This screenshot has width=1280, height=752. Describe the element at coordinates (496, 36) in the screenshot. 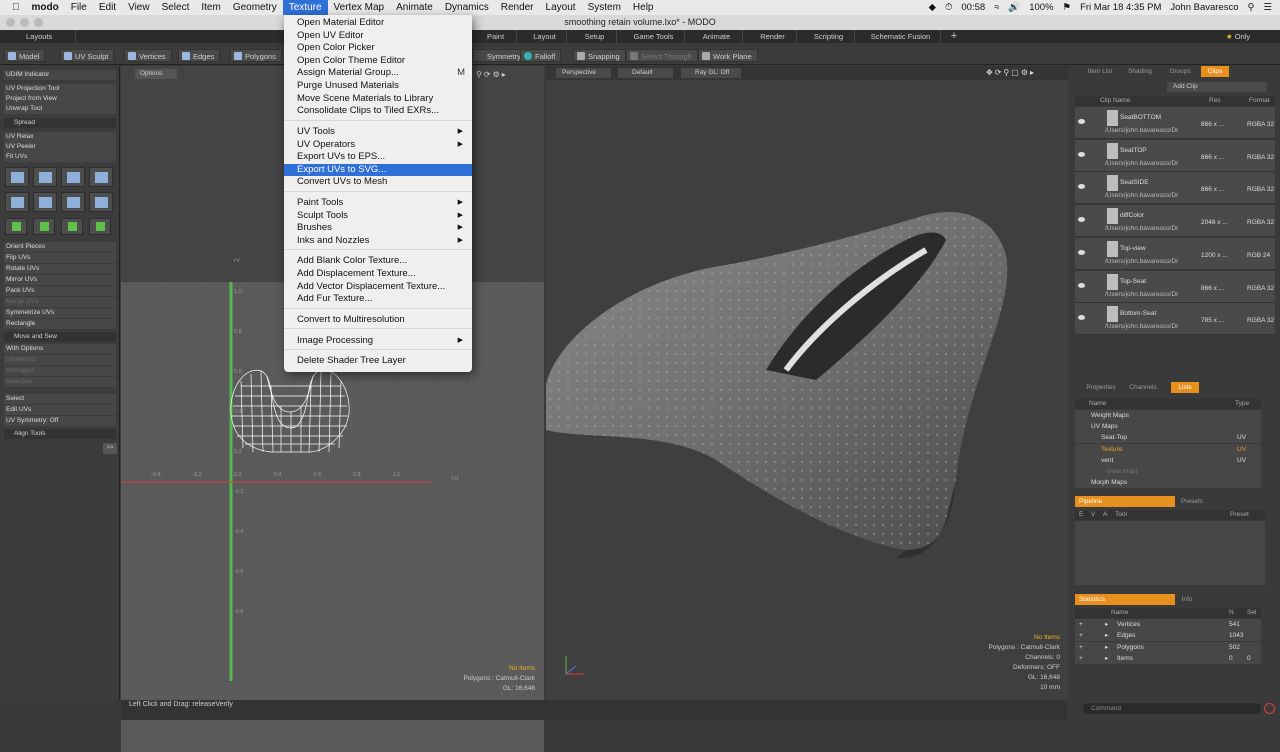

I see `tab-paint: Paint` at that location.